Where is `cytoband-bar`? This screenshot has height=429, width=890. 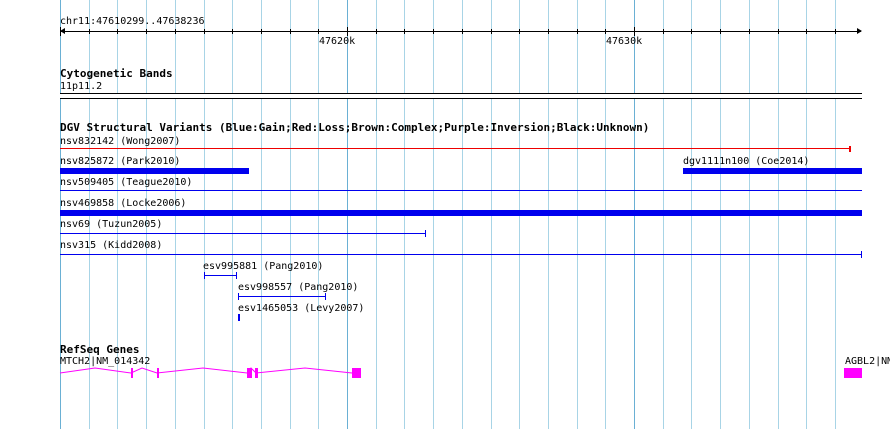 cytoband-bar is located at coordinates (461, 96).